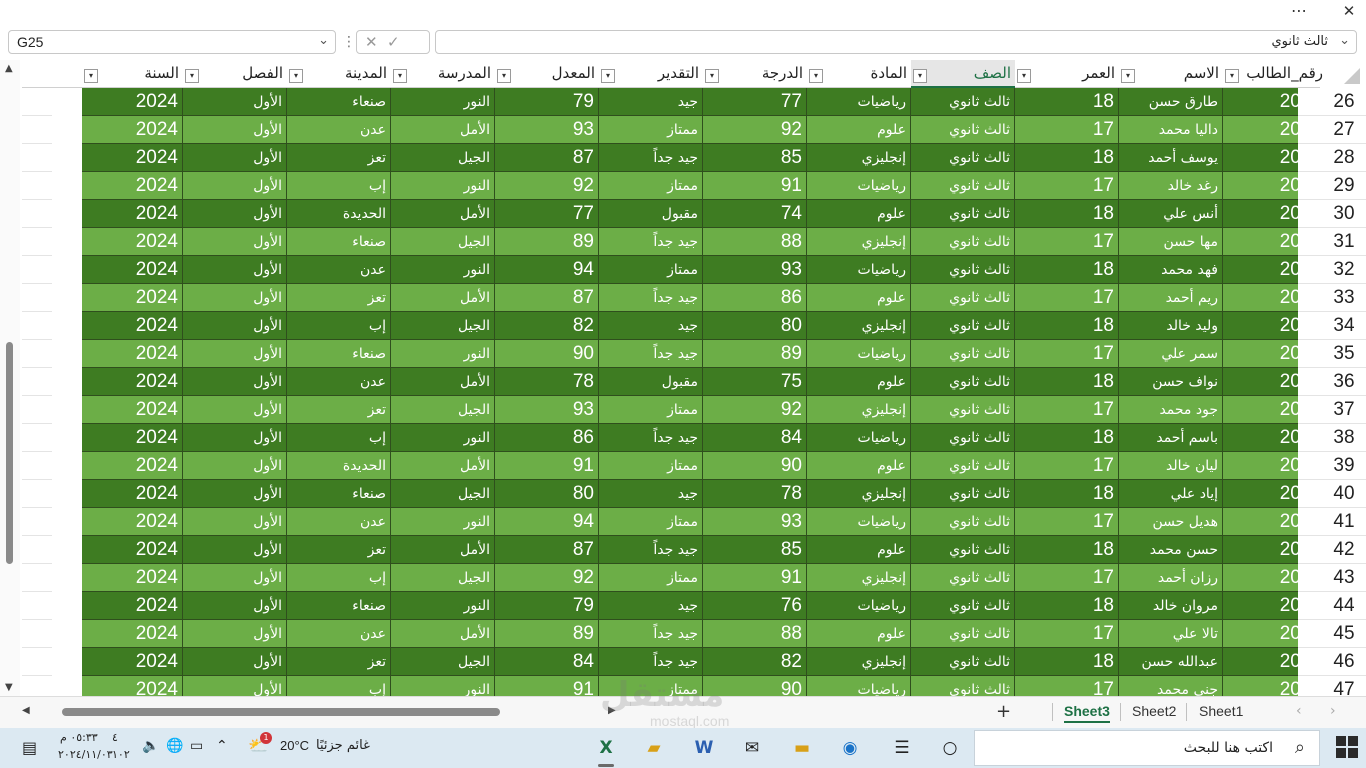  What do you see at coordinates (755, 186) in the screenshot?
I see `cell-score: 91` at bounding box center [755, 186].